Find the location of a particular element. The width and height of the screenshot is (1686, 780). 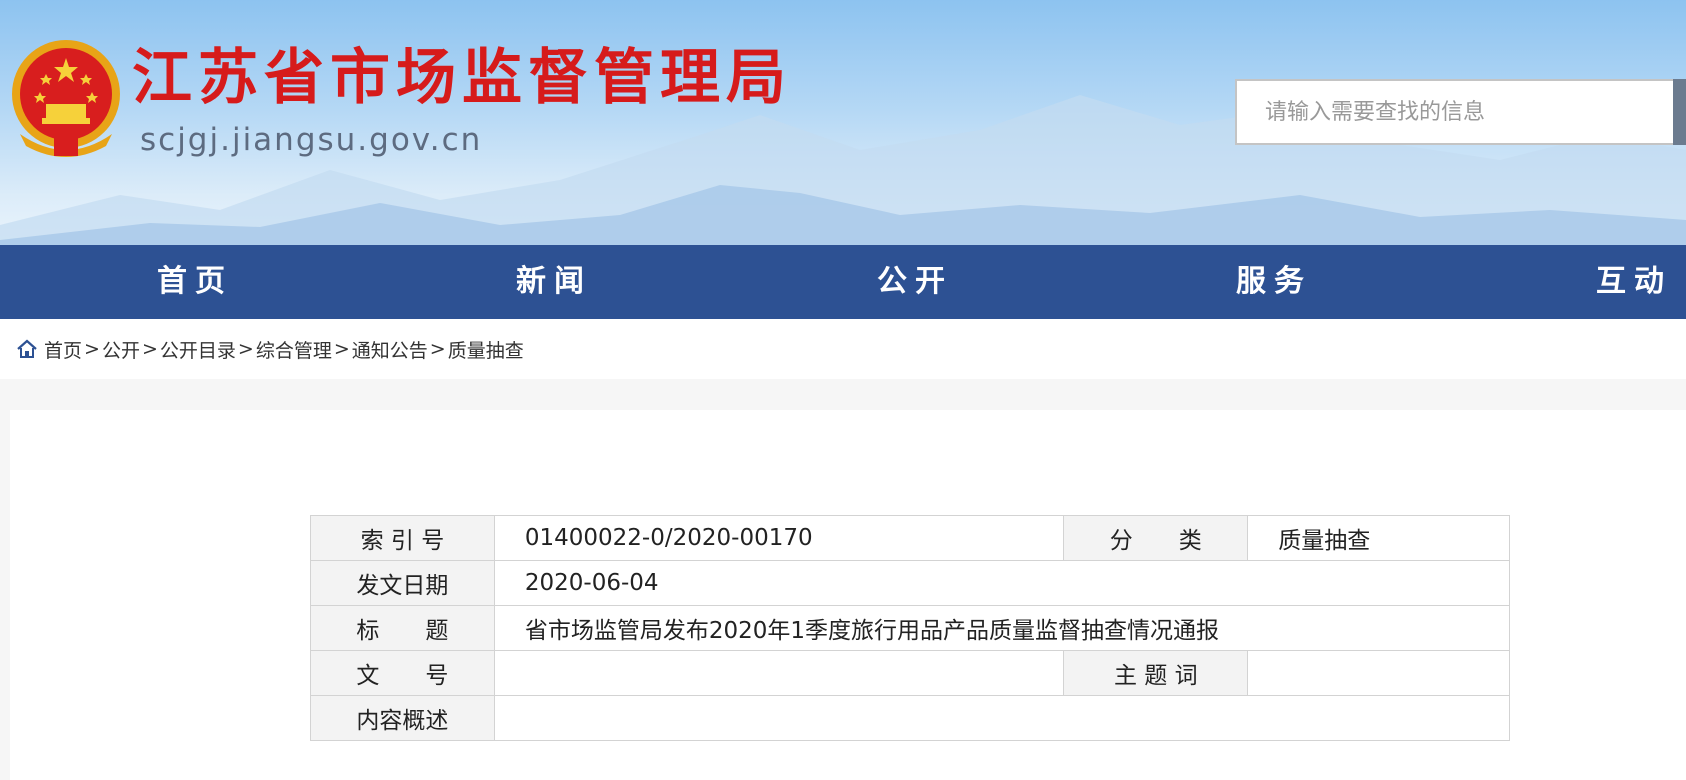

index-value: 01400022-0/2020-00170 is located at coordinates (779, 538).